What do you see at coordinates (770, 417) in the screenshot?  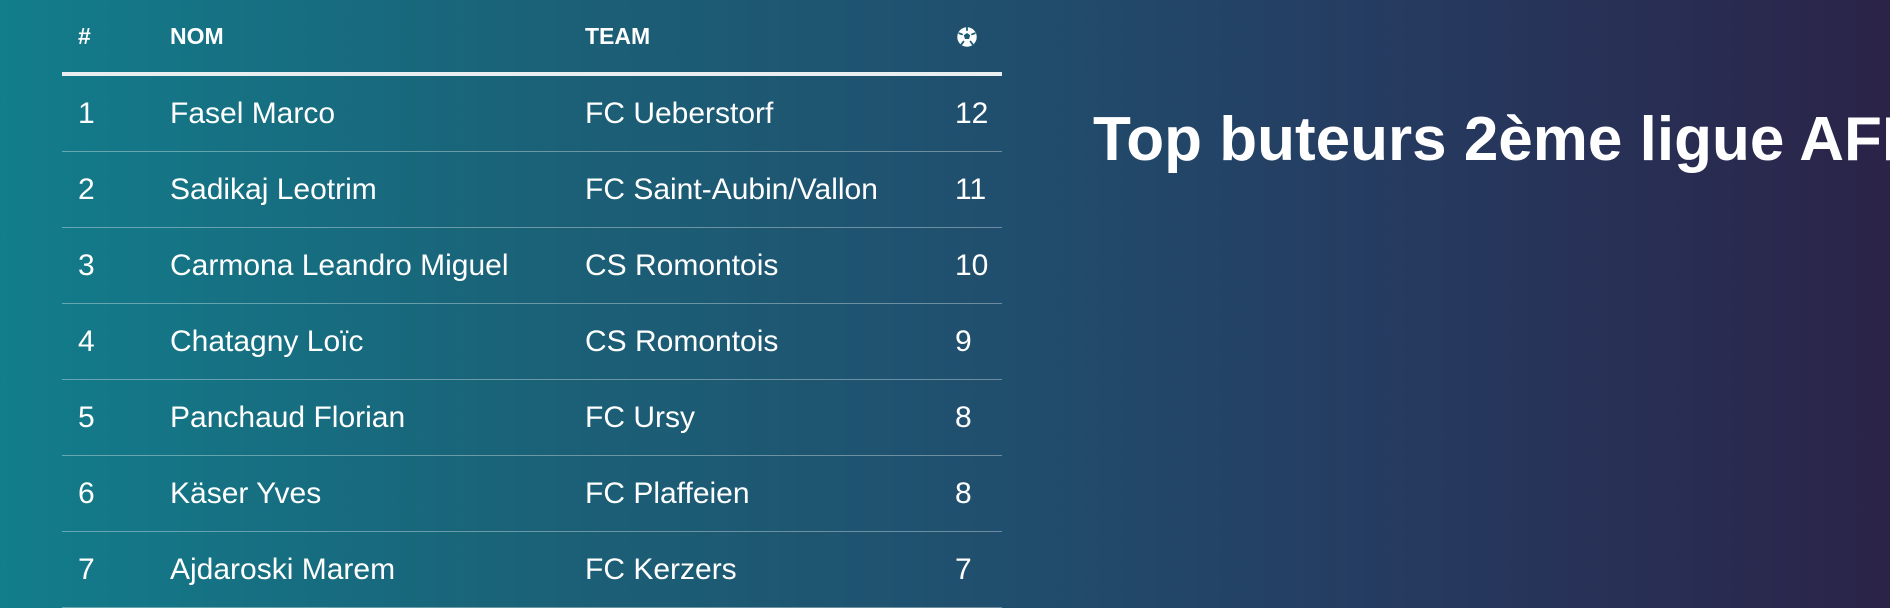 I see `cell-team: FC Ursy` at bounding box center [770, 417].